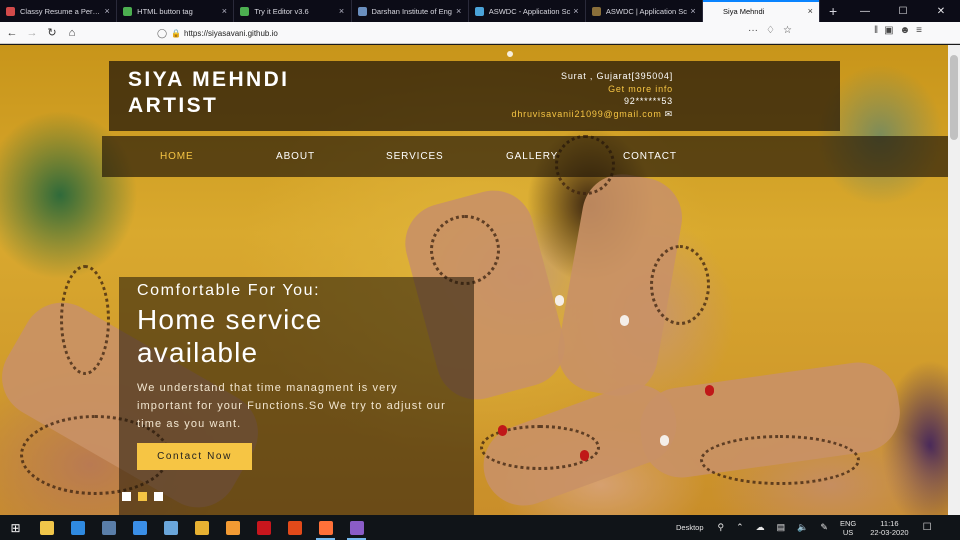 Image resolution: width=960 pixels, height=540 pixels. Describe the element at coordinates (139, 527) in the screenshot. I see `mail-icon` at that location.